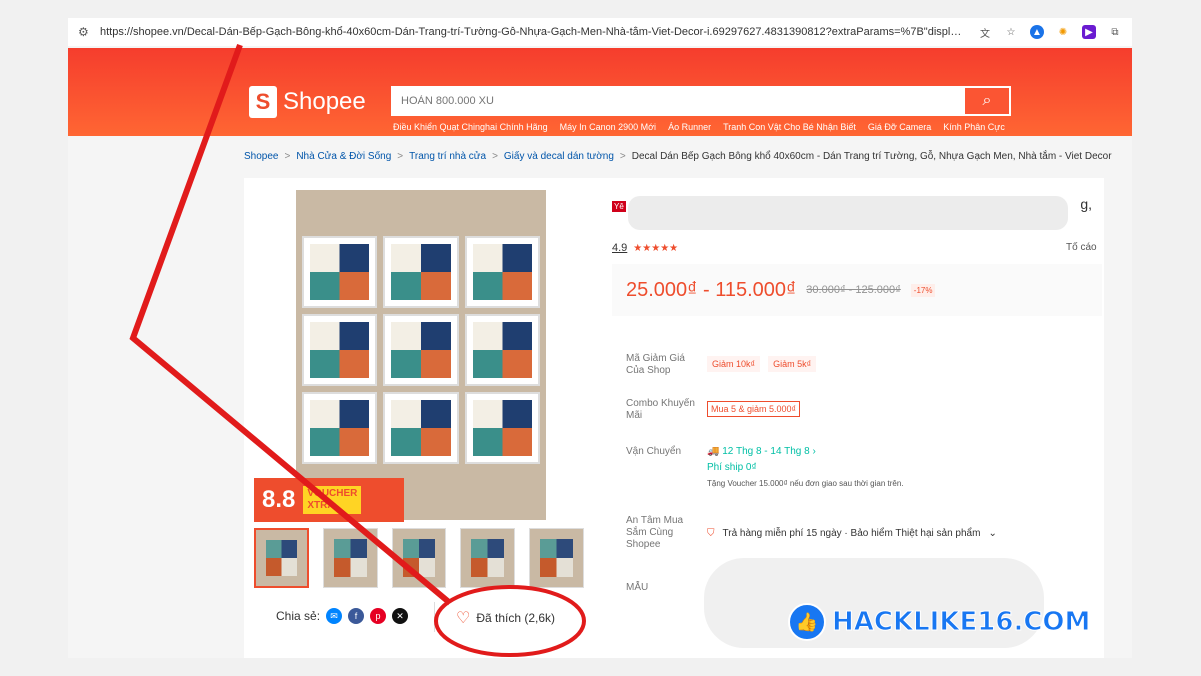  I want to click on shopee-logo: S Shopee, so click(307, 102).